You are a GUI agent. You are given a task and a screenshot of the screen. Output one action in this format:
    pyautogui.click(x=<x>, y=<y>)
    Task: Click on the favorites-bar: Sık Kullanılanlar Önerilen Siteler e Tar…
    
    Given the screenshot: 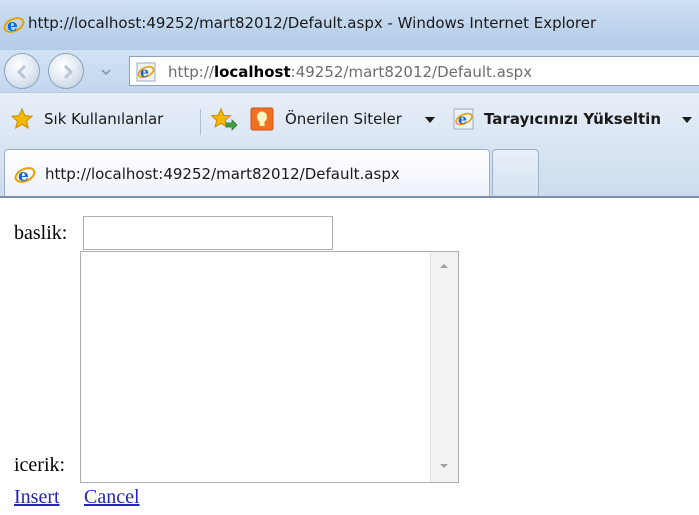 What is the action you would take?
    pyautogui.click(x=349, y=118)
    